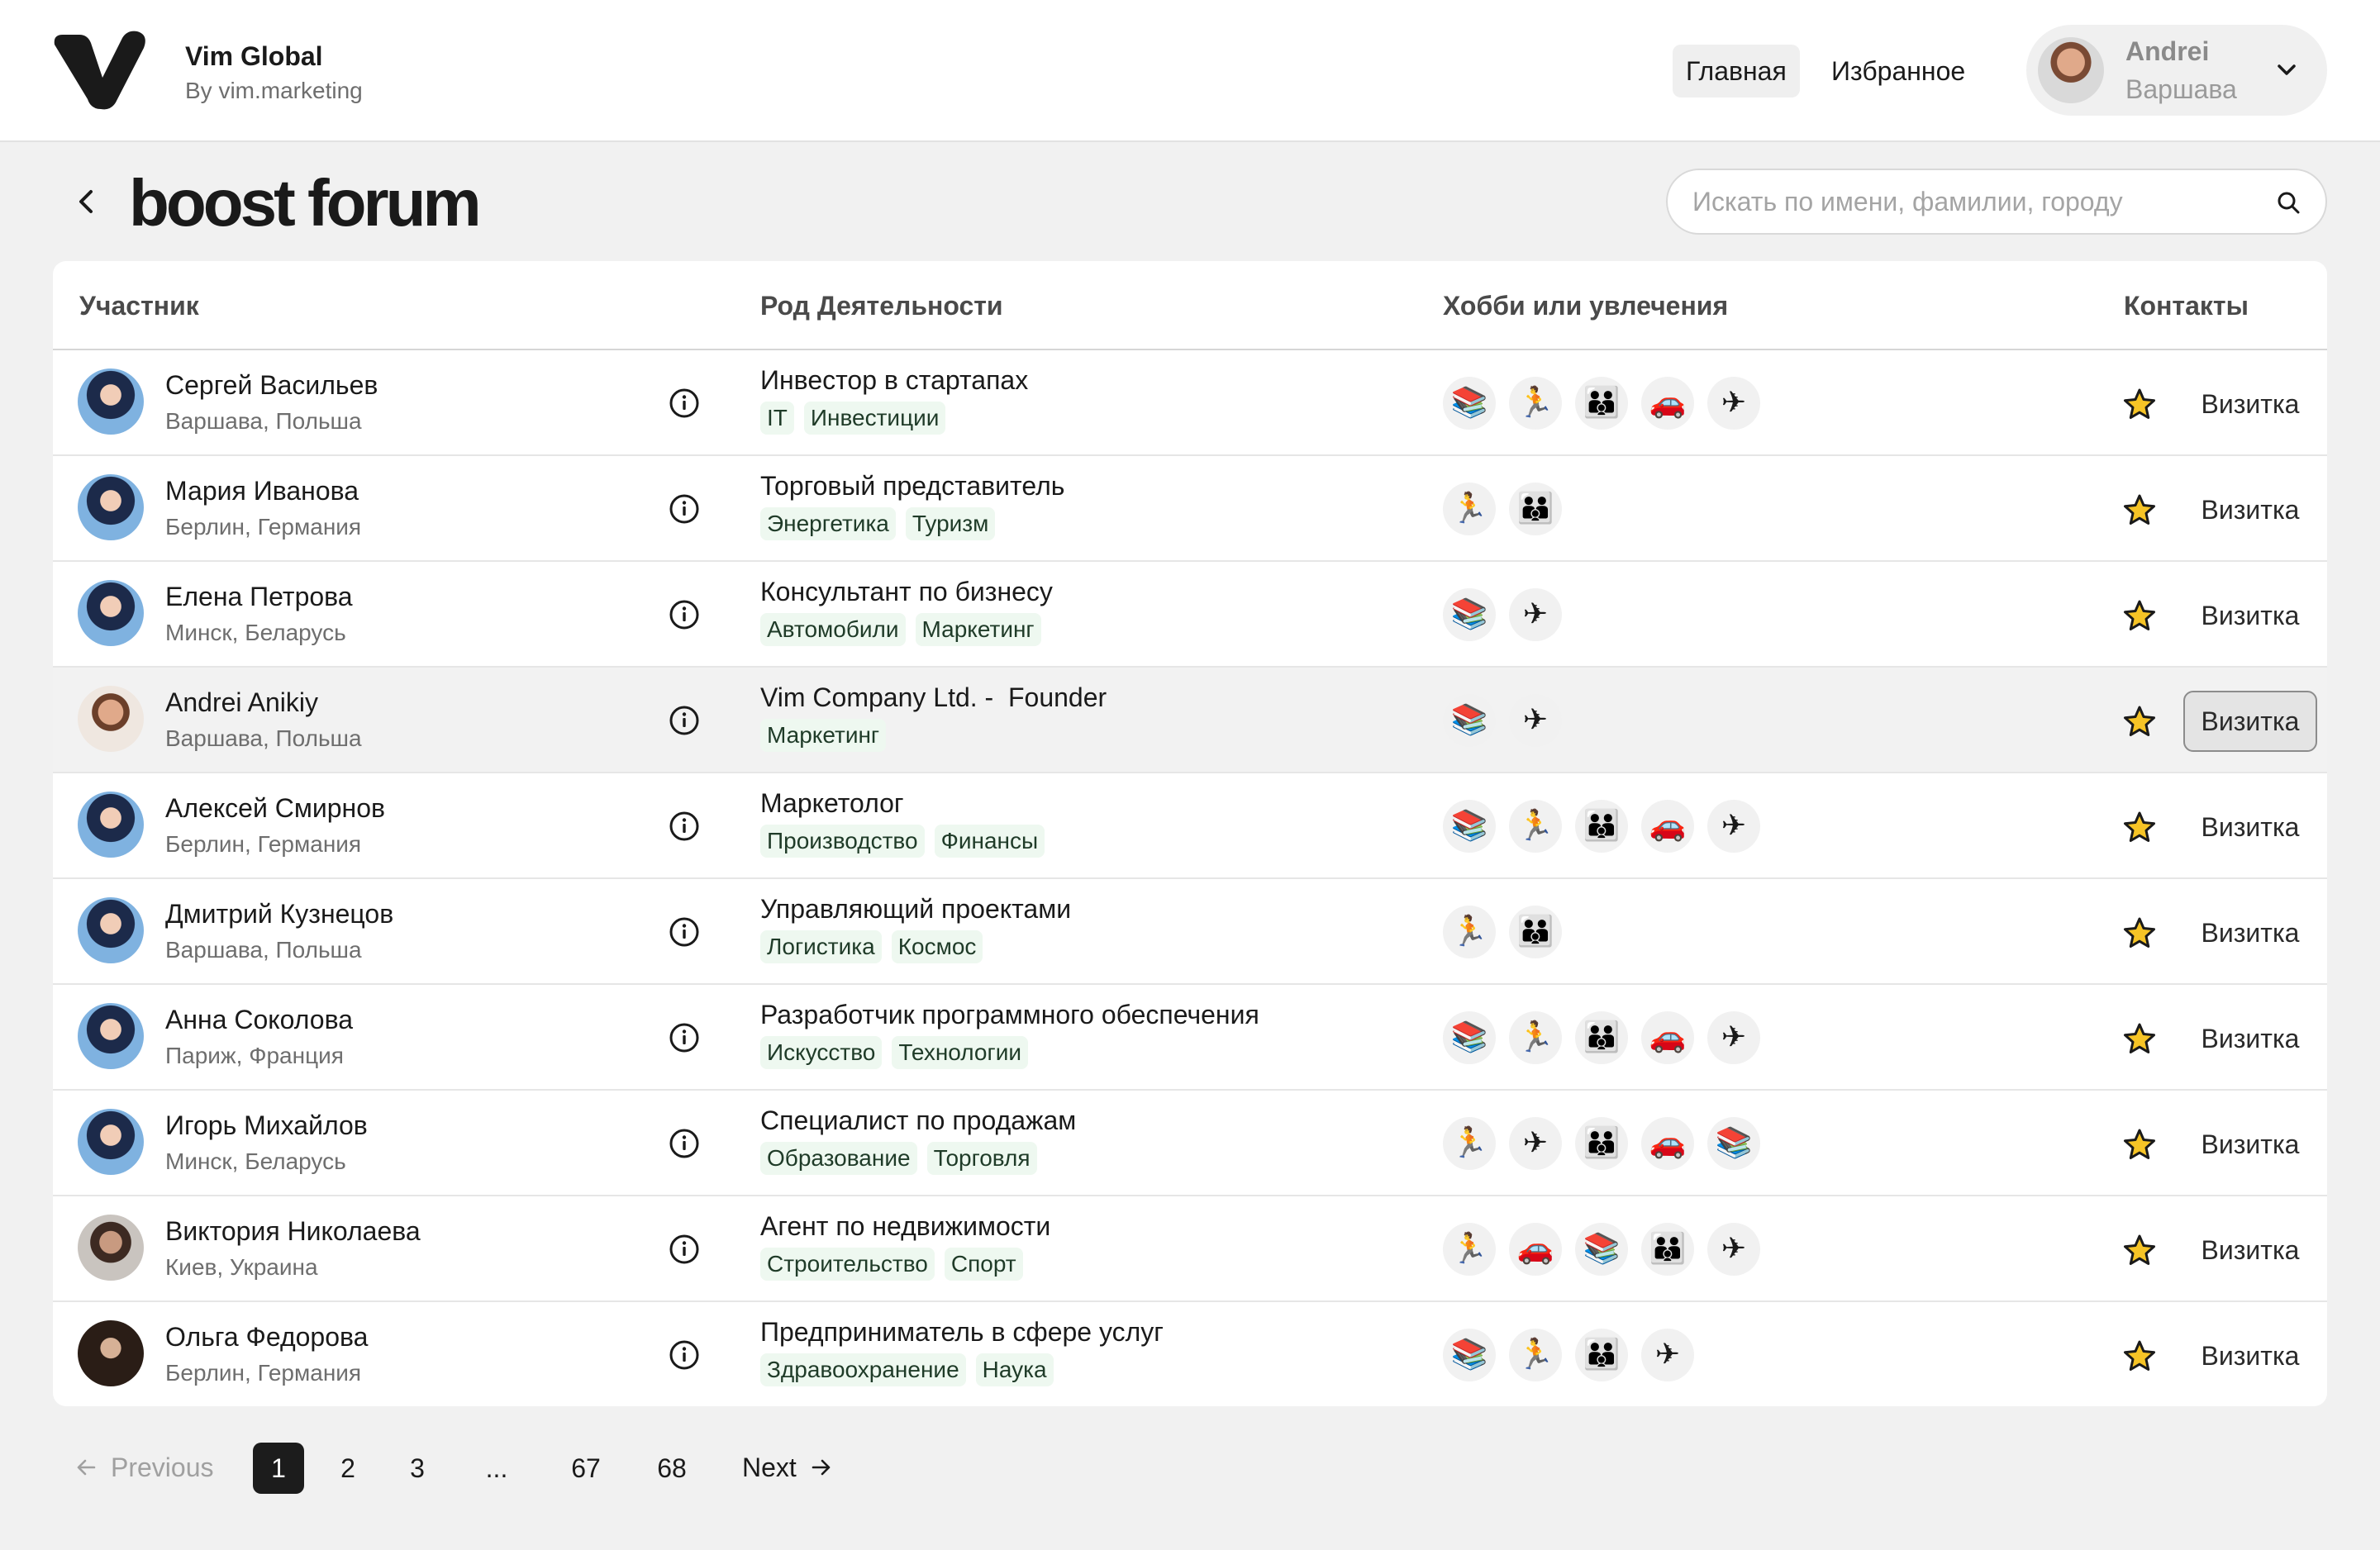 The image size is (2380, 1550). What do you see at coordinates (266, 1337) in the screenshot?
I see `participant-name: Ольга Федорова` at bounding box center [266, 1337].